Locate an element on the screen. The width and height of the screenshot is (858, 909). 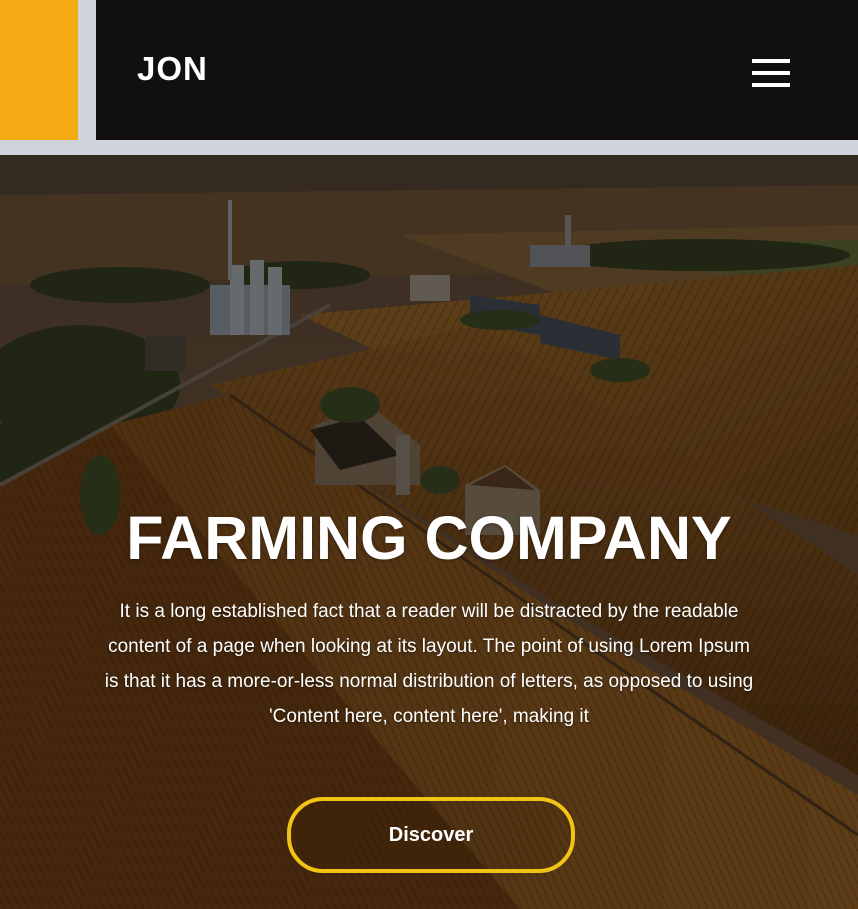
hamburger-menu-icon is located at coordinates (769, 73).